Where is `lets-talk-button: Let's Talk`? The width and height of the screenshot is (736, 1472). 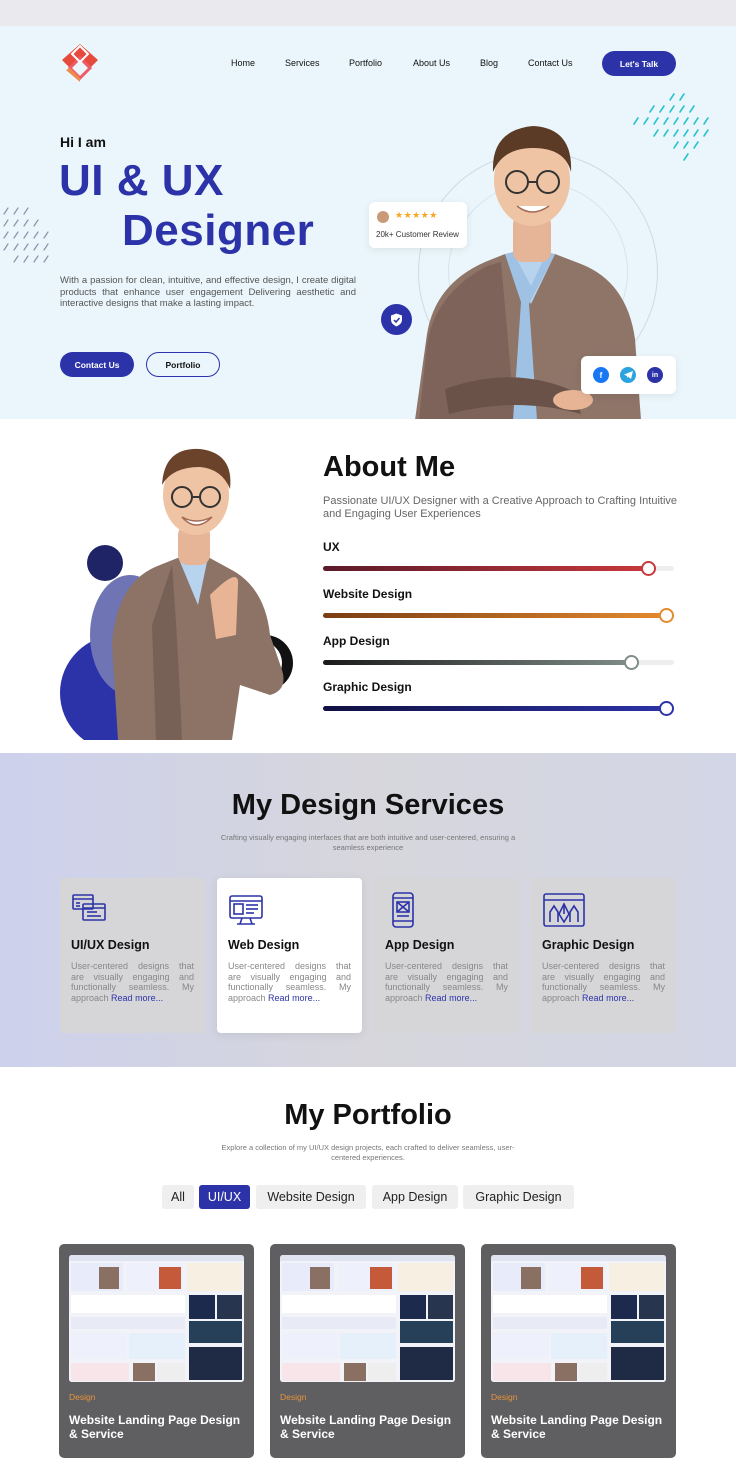 lets-talk-button: Let's Talk is located at coordinates (639, 63).